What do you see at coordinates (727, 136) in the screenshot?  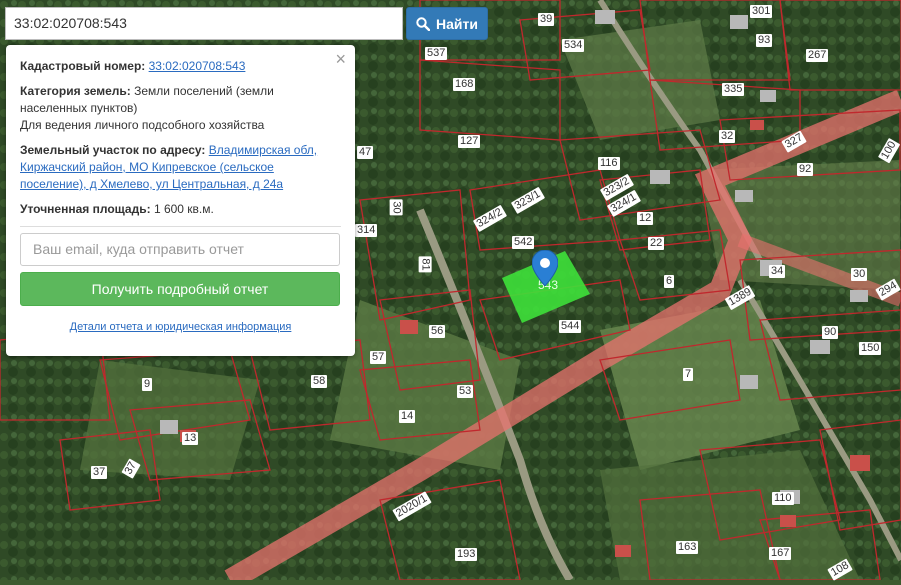 I see `plot-label: 32` at bounding box center [727, 136].